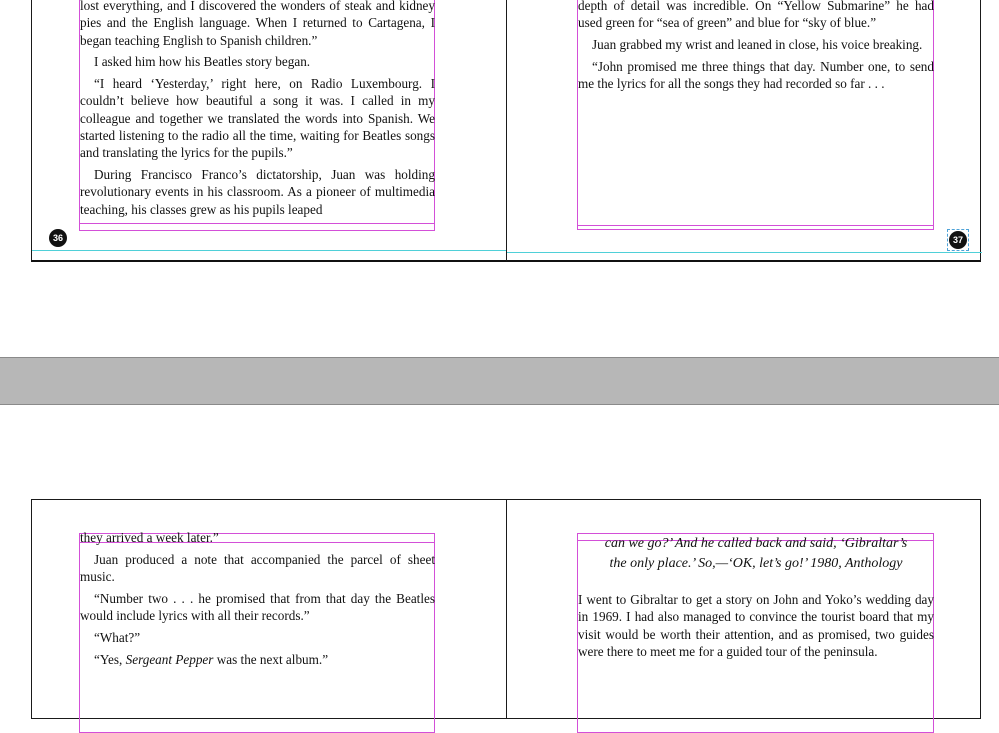  I want to click on paragraph: “What?”, so click(117, 637).